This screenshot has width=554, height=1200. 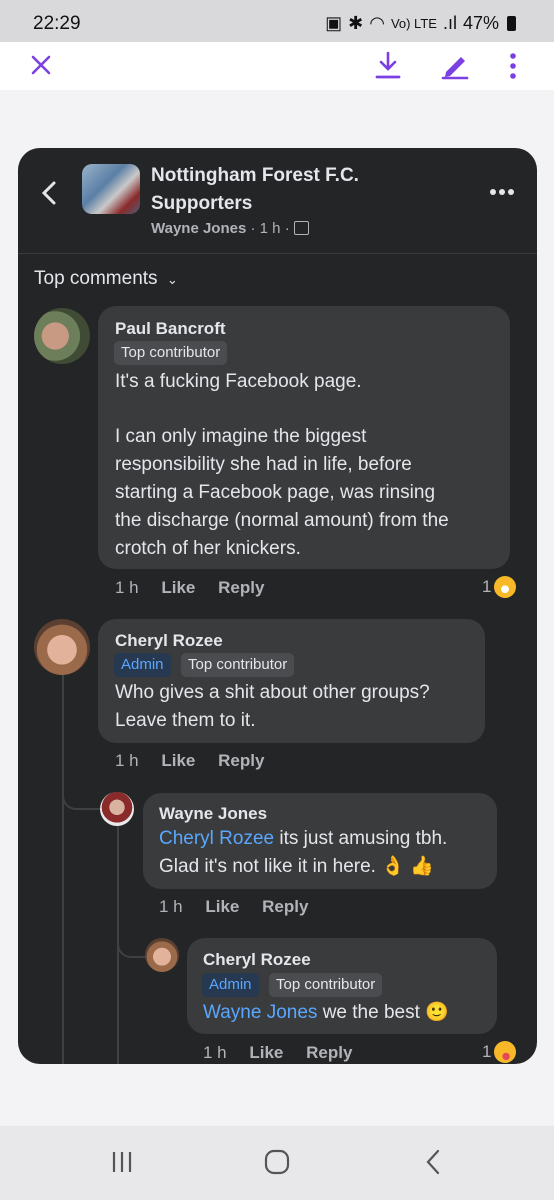 I want to click on thread-branch, so click(x=83, y=799).